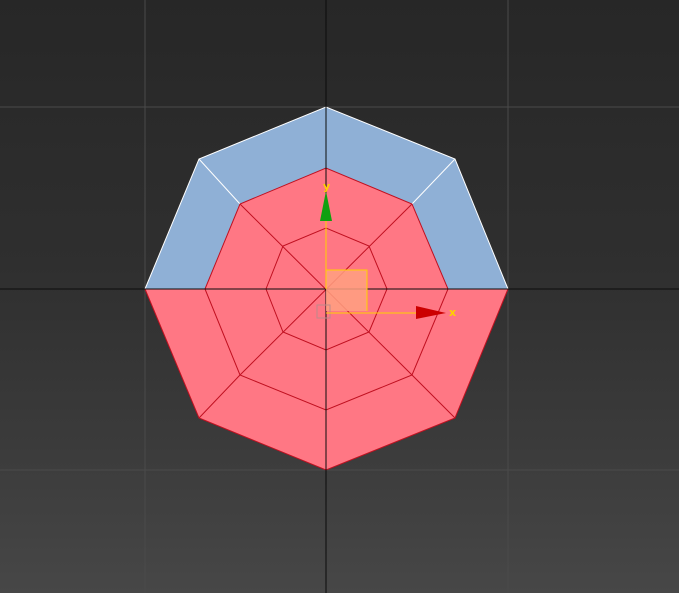 Image resolution: width=679 pixels, height=593 pixels. Describe the element at coordinates (452, 312) in the screenshot. I see `gizmo-x-label: x` at that location.